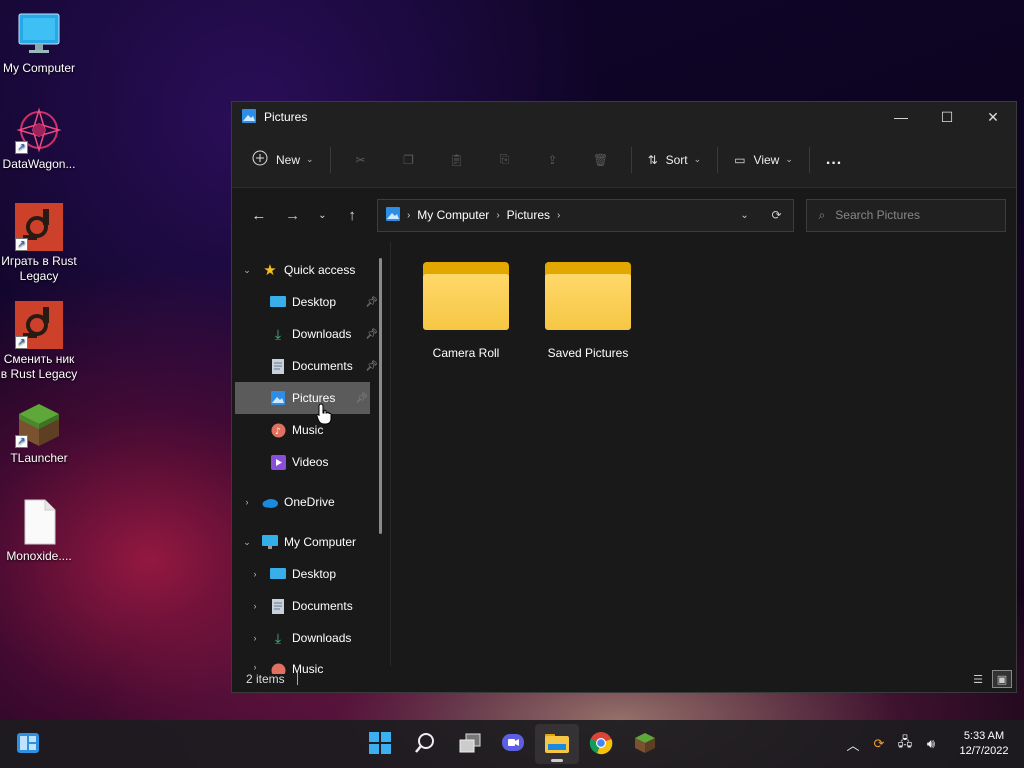 The image size is (1024, 768). Describe the element at coordinates (352, 215) in the screenshot. I see `up-button: ↑` at that location.